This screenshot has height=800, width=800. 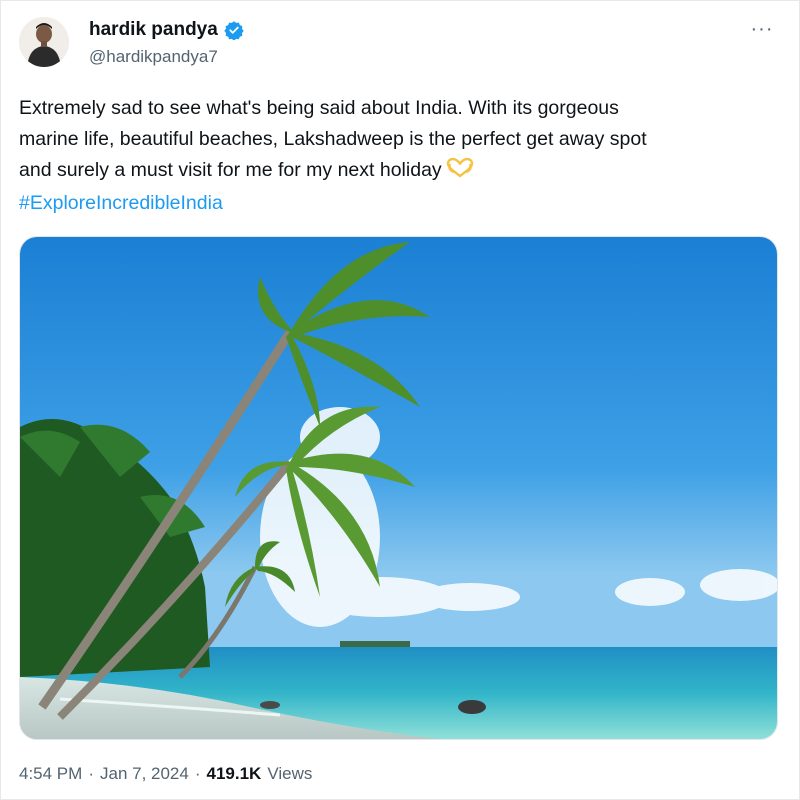 I want to click on author-handle: @hardikpandya7, so click(x=153, y=57).